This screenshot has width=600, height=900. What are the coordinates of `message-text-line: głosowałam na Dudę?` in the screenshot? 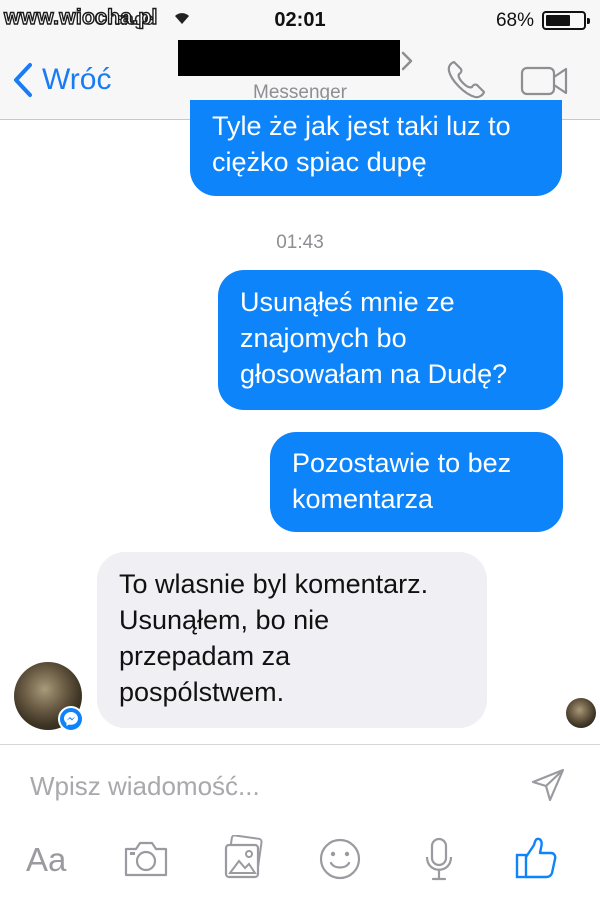 It's located at (374, 374).